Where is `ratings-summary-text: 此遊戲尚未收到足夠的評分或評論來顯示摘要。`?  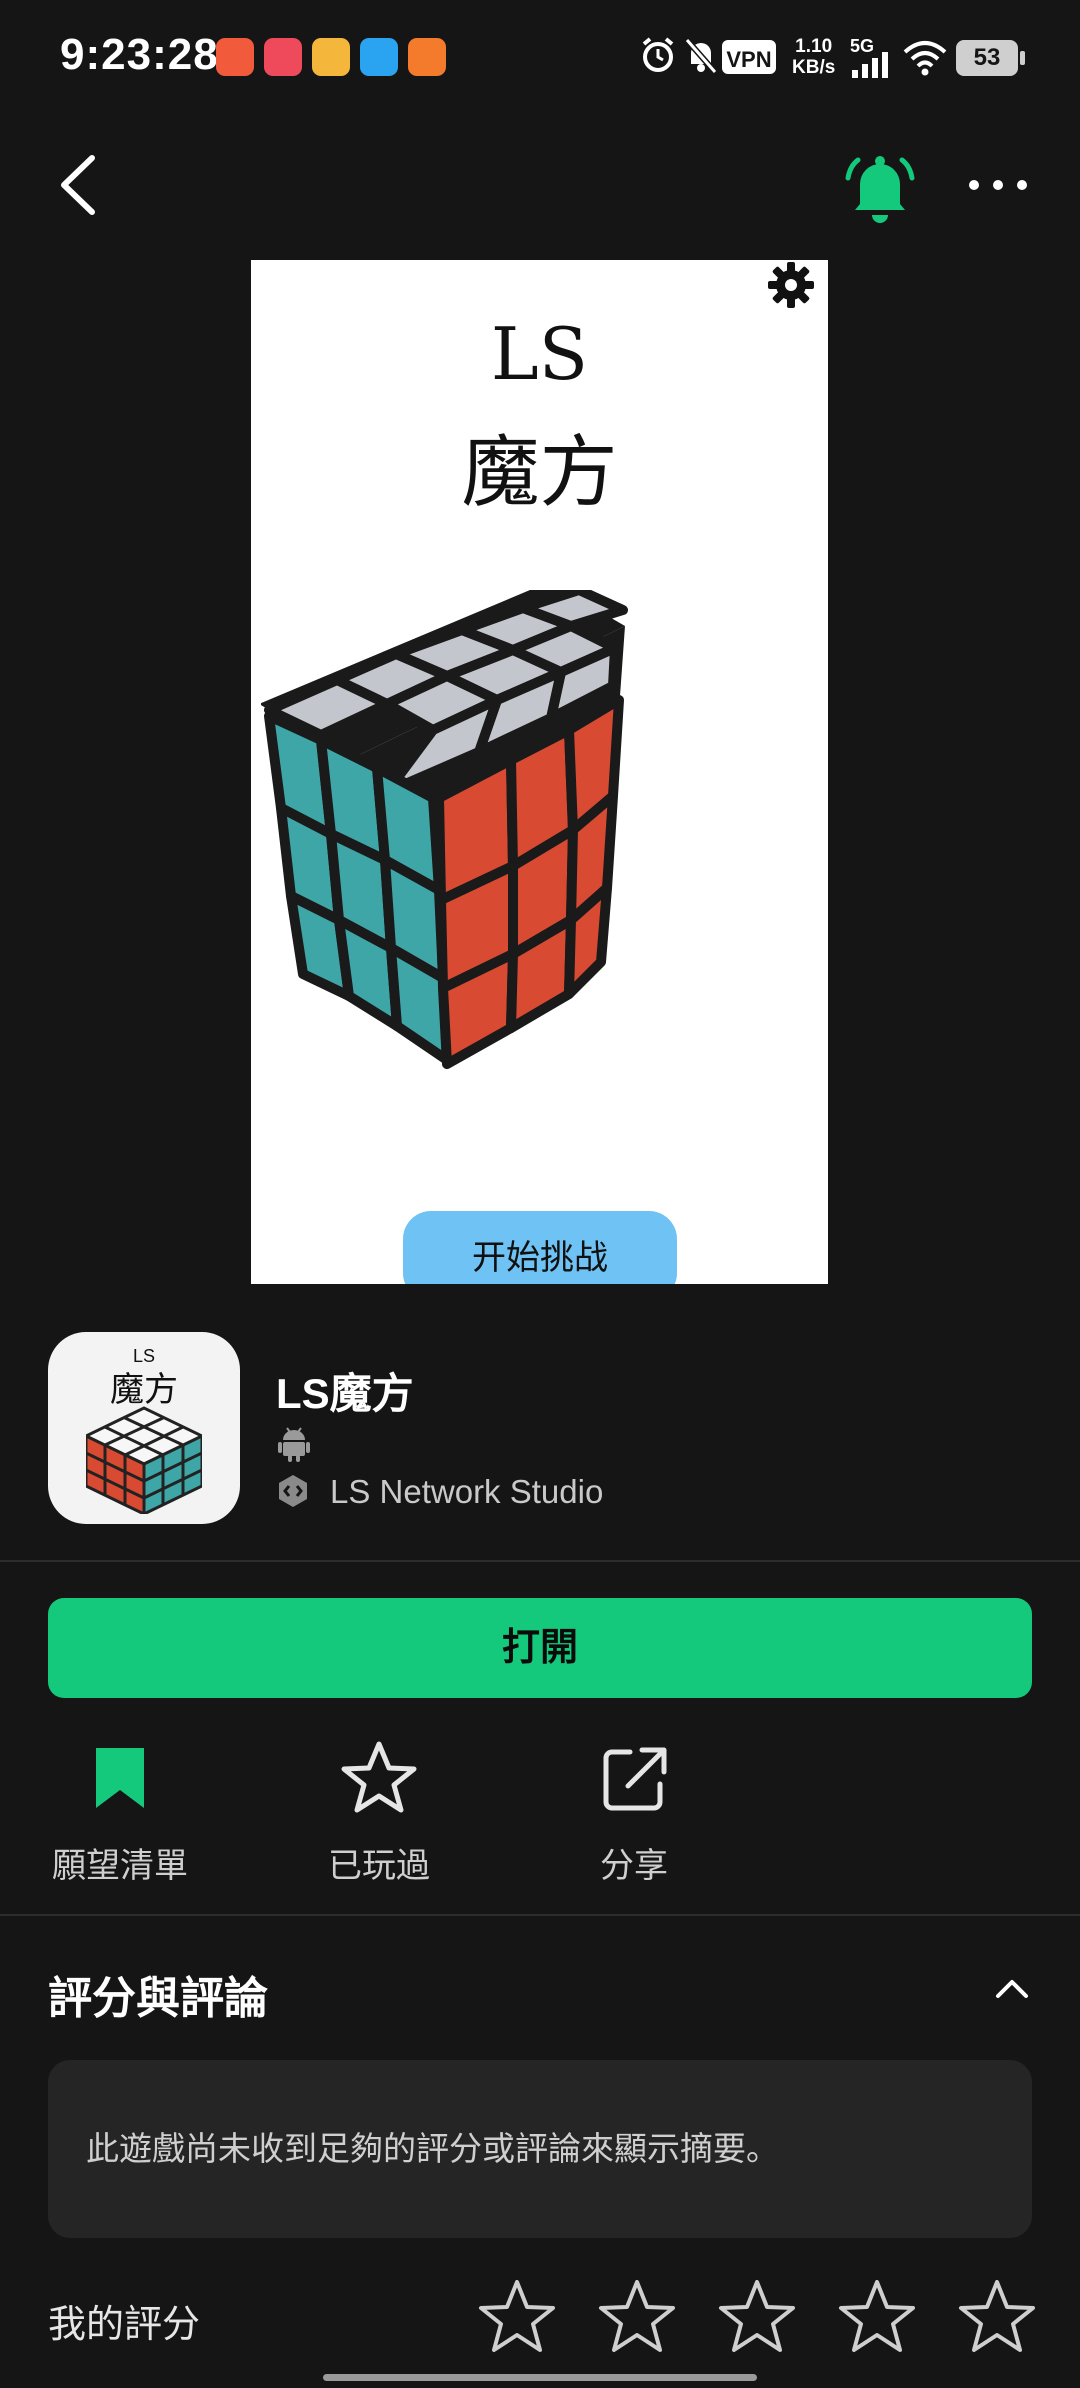
ratings-summary-text: 此遊戲尚未收到足夠的評分或評論來顯示摘要。 is located at coordinates (432, 2148).